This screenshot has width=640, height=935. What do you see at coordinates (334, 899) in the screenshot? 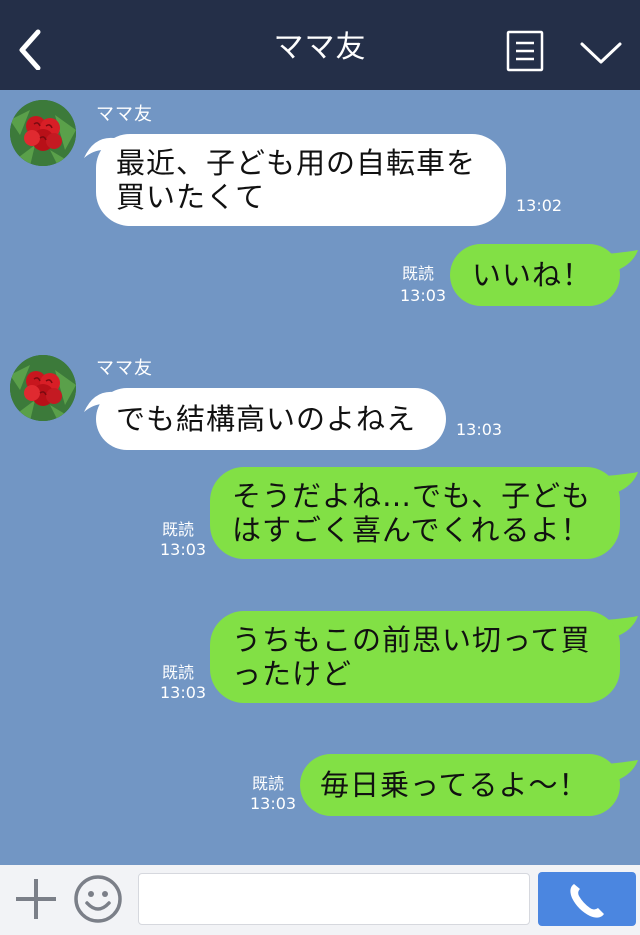
I see `message-input` at bounding box center [334, 899].